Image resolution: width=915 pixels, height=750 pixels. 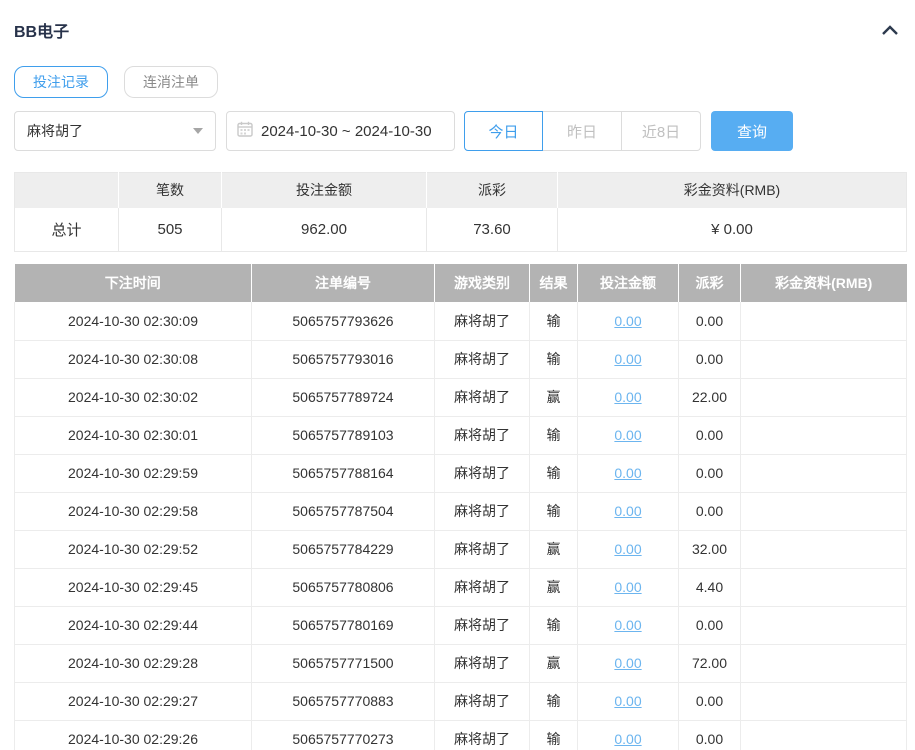 I want to click on bet-time: 2024-10-30 02:29:59, so click(x=133, y=473).